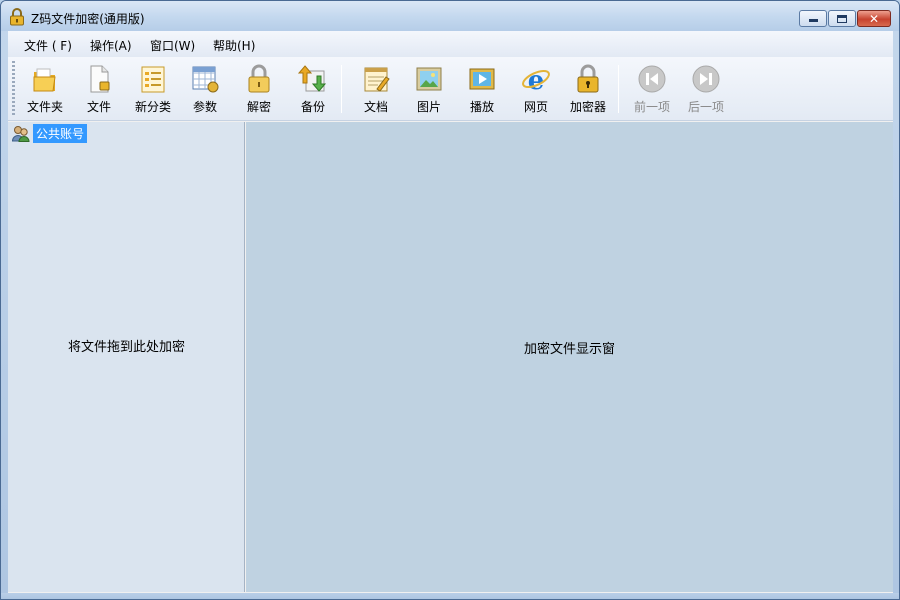  I want to click on grid-settings-icon, so click(205, 79).